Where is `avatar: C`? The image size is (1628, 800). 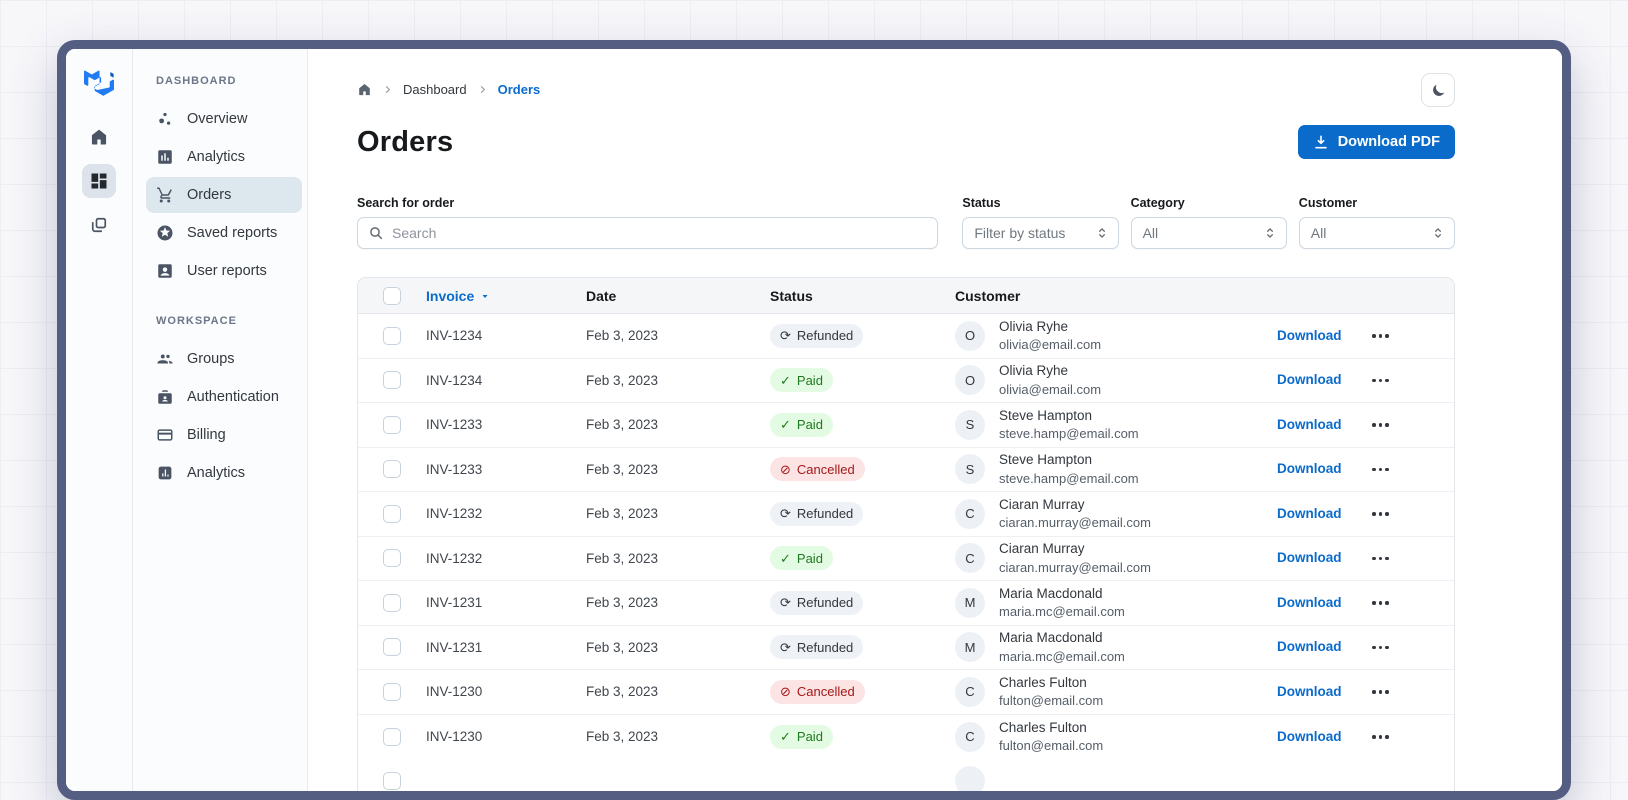 avatar: C is located at coordinates (970, 736).